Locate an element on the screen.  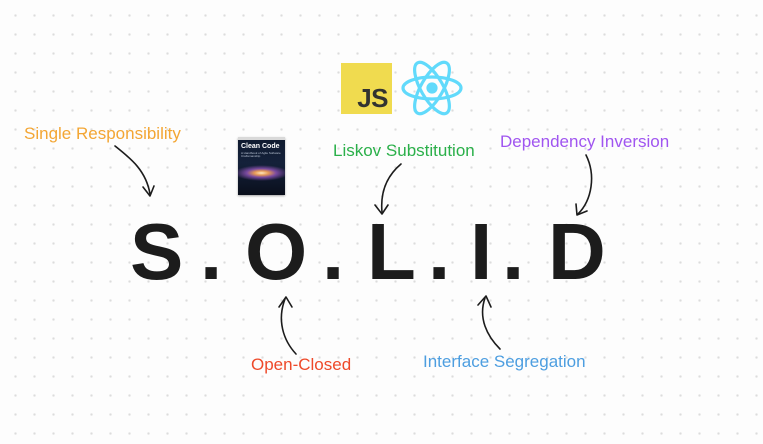
arrow-interface-segregation is located at coordinates (489, 322).